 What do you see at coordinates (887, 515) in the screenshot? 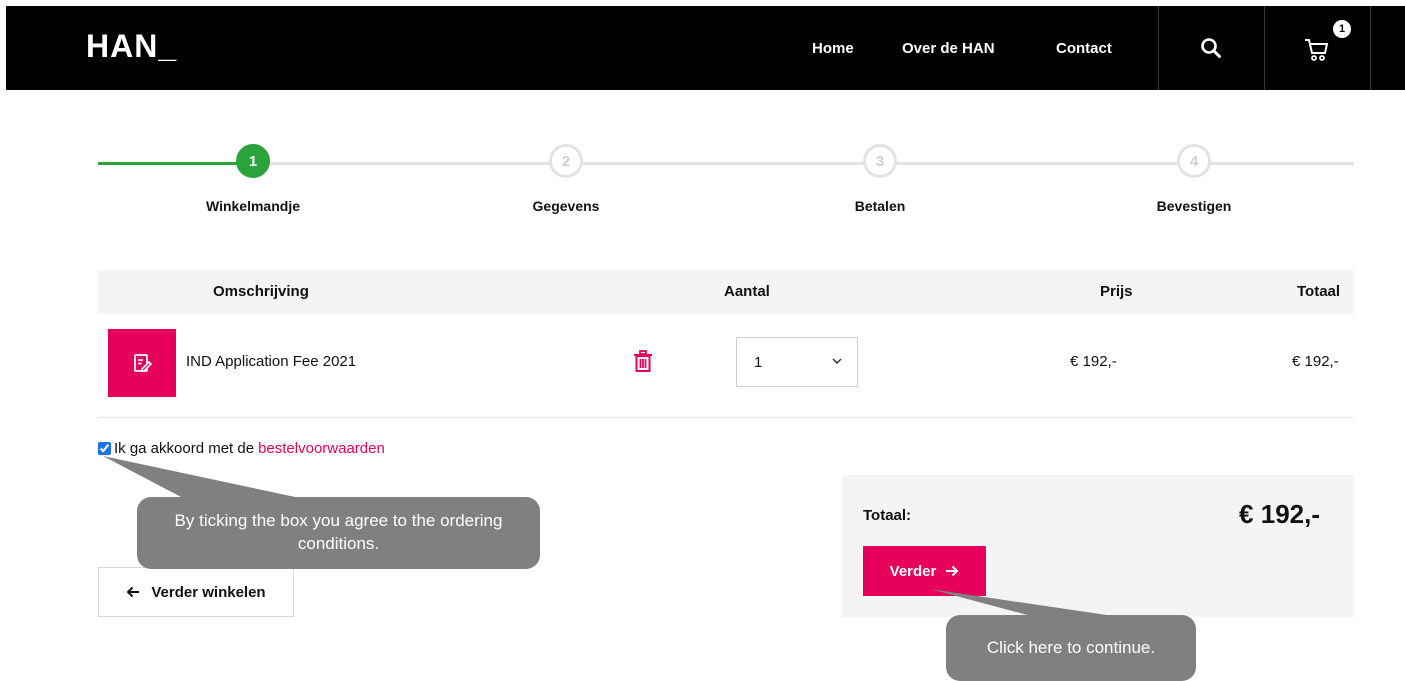
I see `summary-total-label: Totaal:` at bounding box center [887, 515].